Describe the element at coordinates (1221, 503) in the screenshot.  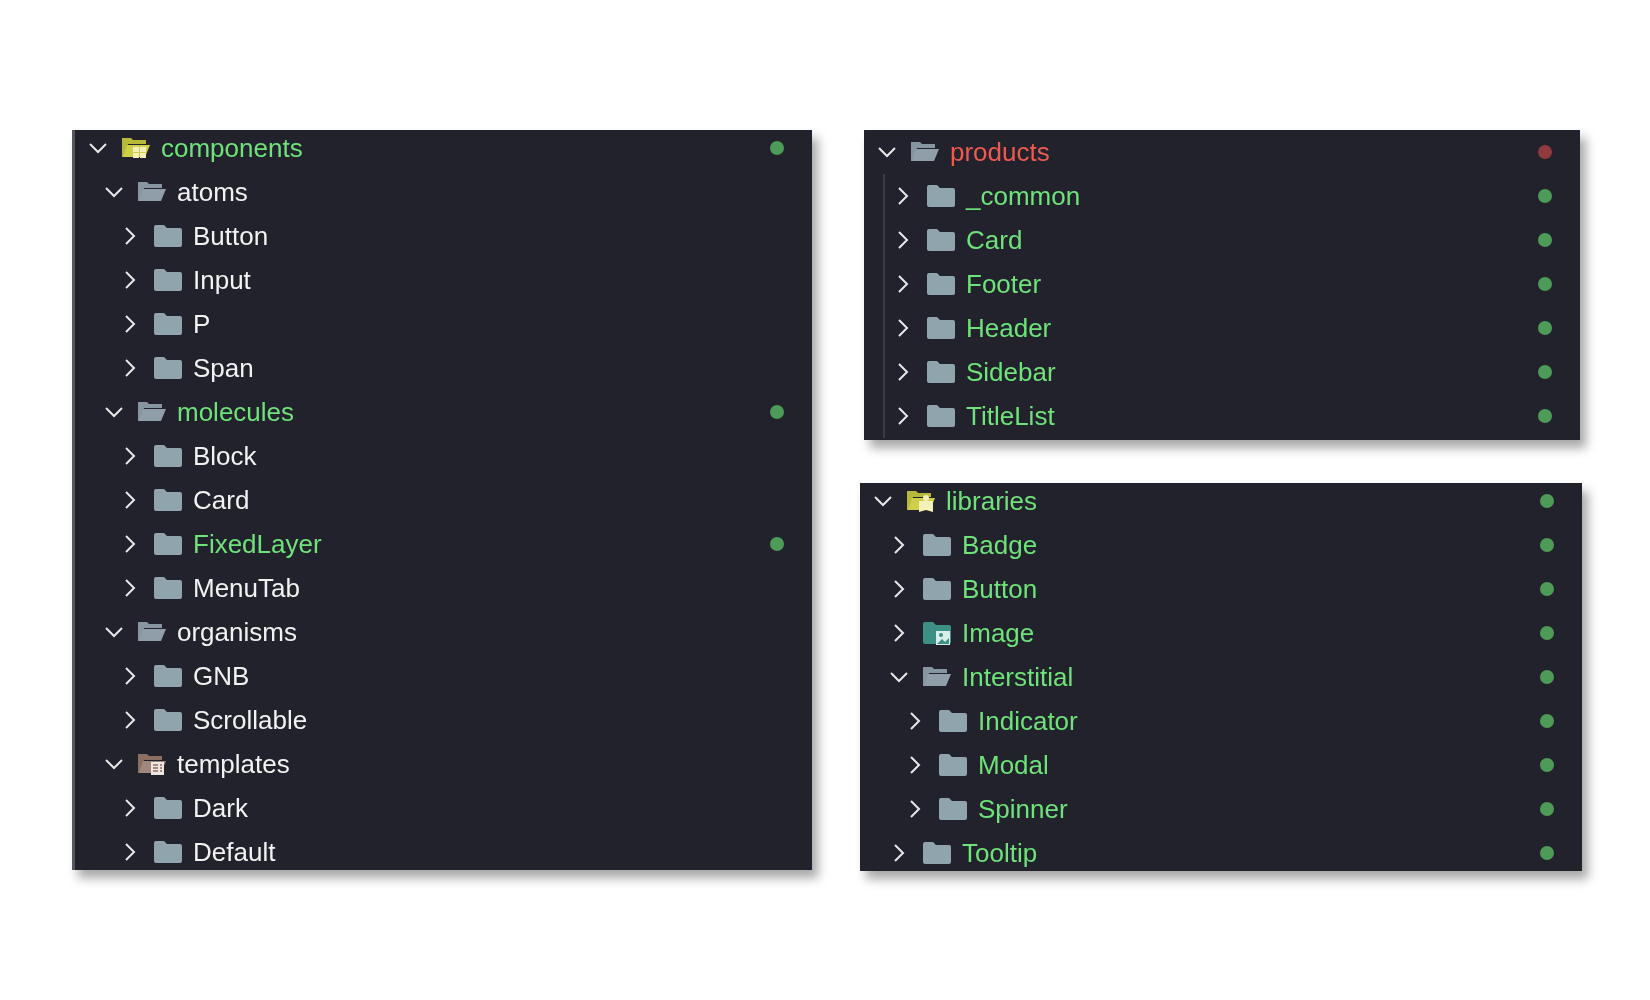
I see `tree-item: libraries` at that location.